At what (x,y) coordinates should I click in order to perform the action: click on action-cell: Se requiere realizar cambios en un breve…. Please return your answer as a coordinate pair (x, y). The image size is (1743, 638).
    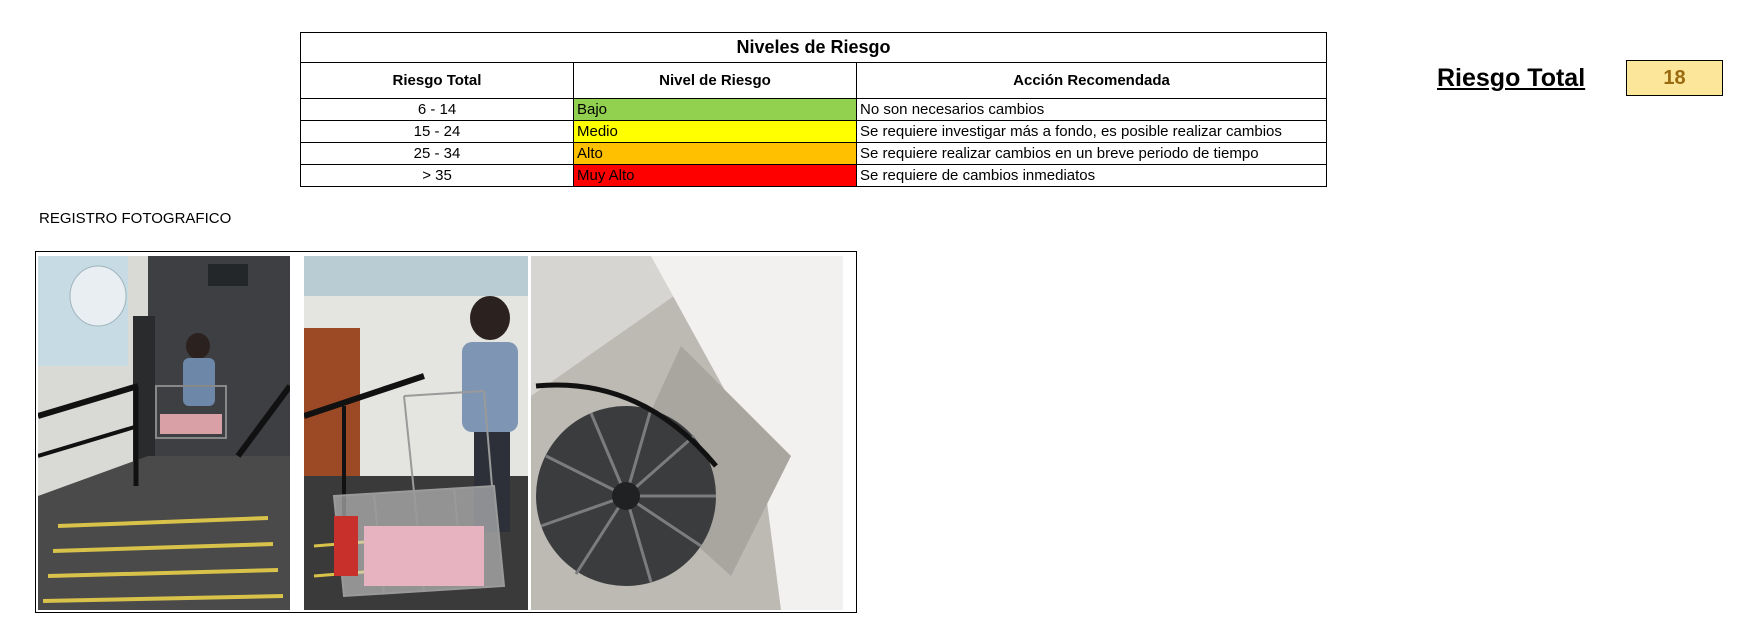
    Looking at the image, I should click on (1091, 153).